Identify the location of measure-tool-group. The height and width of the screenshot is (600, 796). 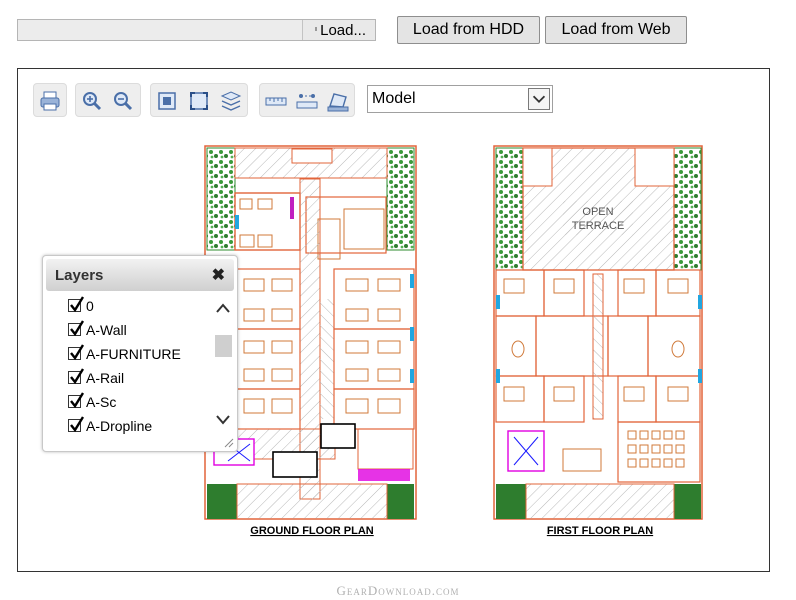
(307, 100).